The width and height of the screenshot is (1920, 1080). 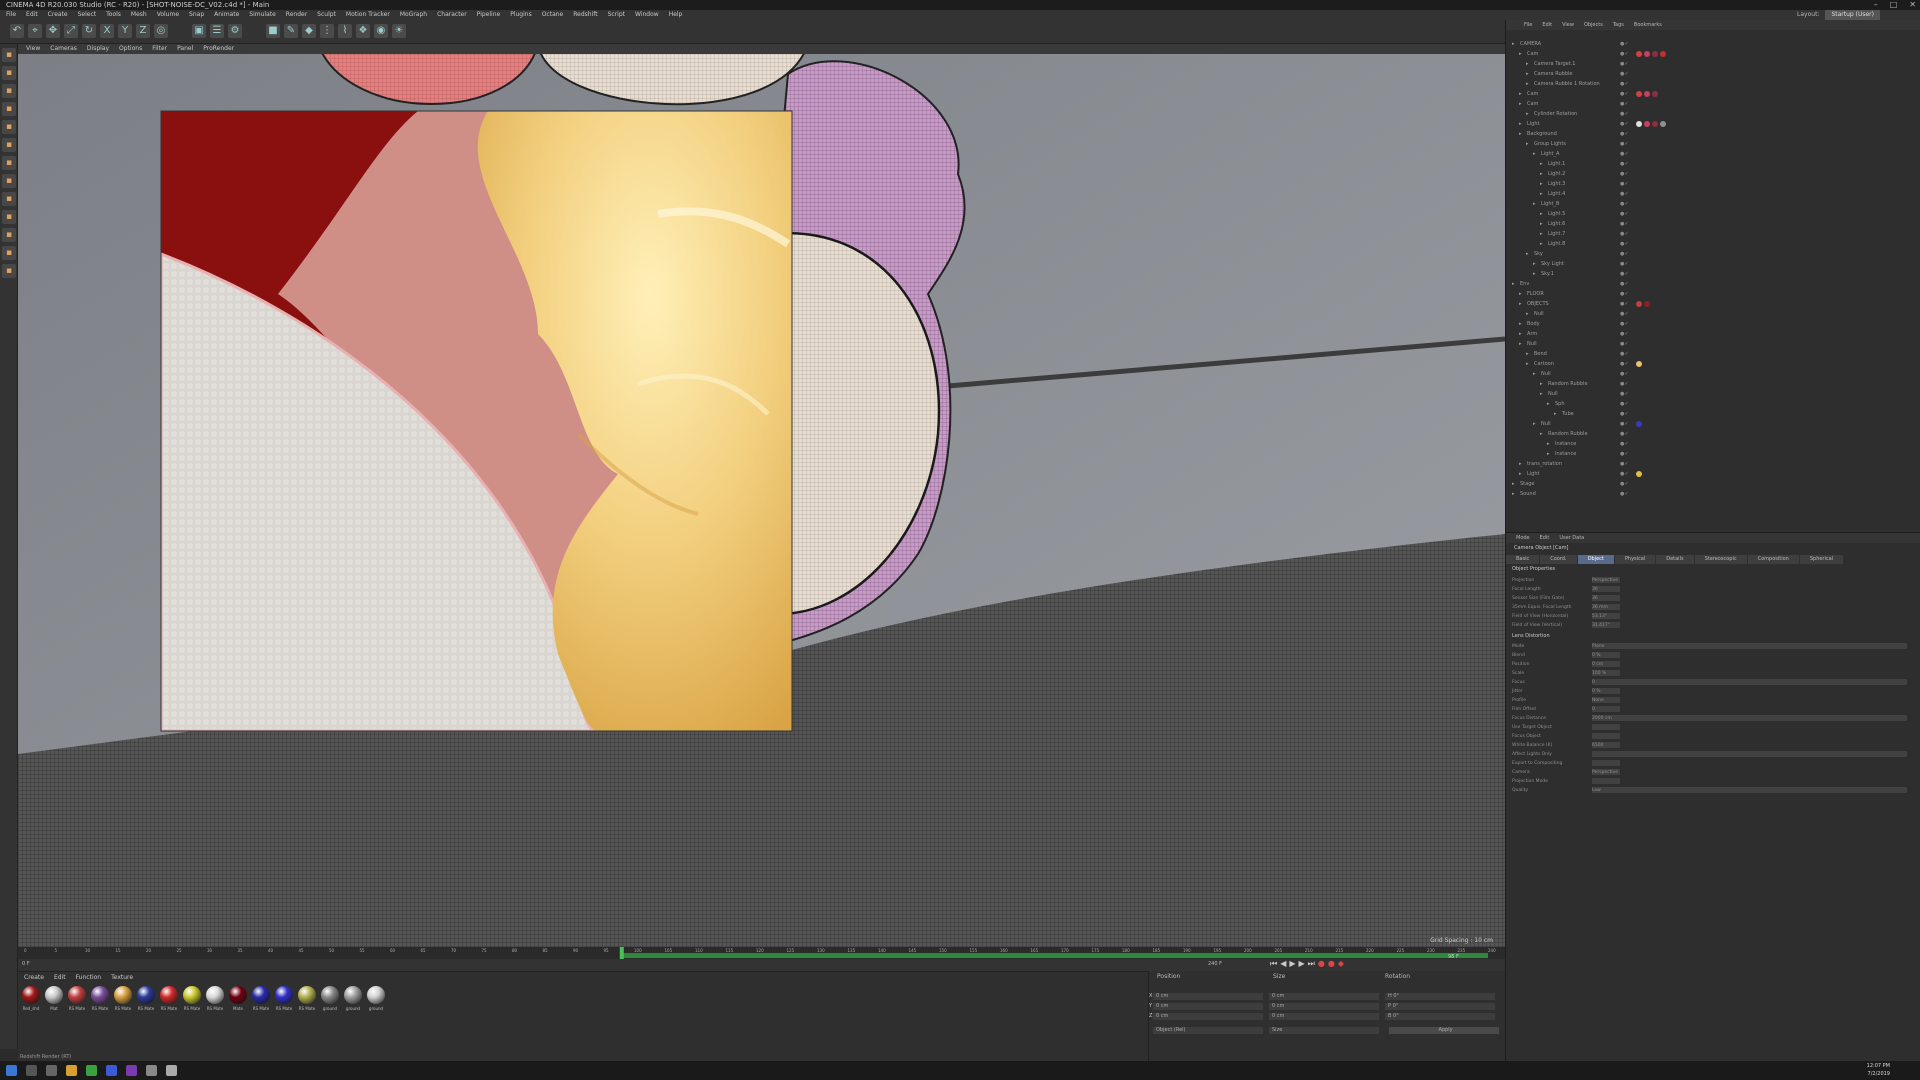 What do you see at coordinates (63, 49) in the screenshot?
I see `viewport-menu-cameras: Cameras` at bounding box center [63, 49].